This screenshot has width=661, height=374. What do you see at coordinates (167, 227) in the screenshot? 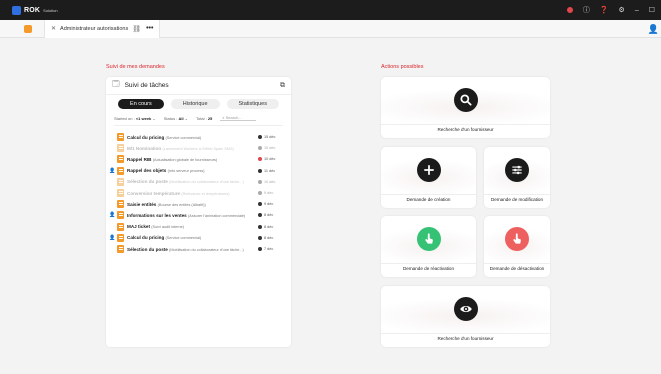
I see `task-subtitle: (Suivi audit interne)` at bounding box center [167, 227].